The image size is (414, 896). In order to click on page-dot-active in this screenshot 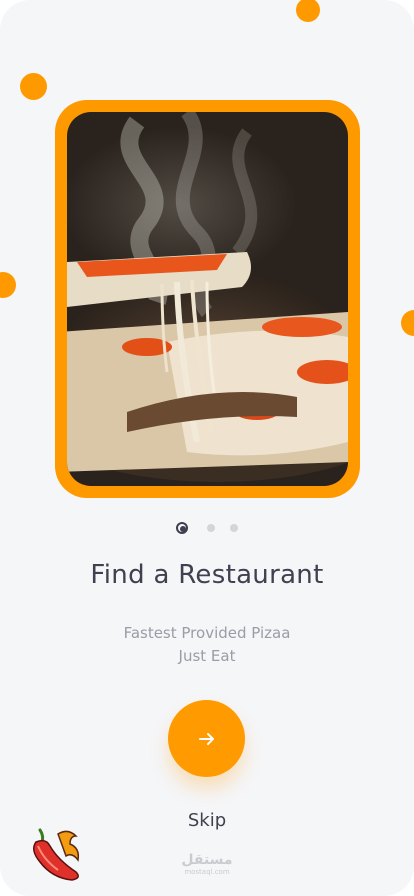, I will do `click(182, 528)`.